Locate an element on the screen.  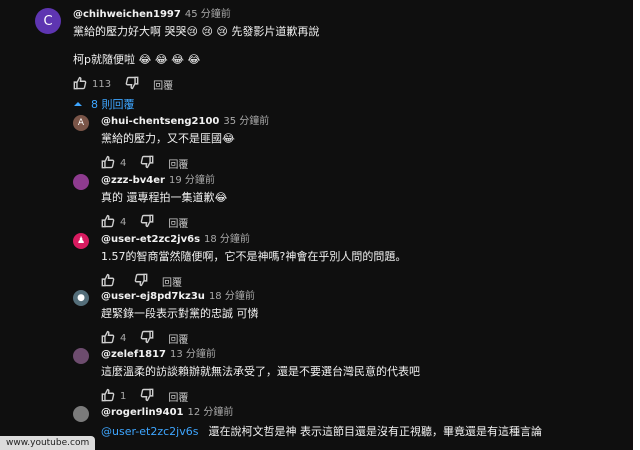
reply-body: @zzz-bv4er 19 分鐘前 真的 還專程拍一集道歉😂 4 回覆 is located at coordinates (356, 202).